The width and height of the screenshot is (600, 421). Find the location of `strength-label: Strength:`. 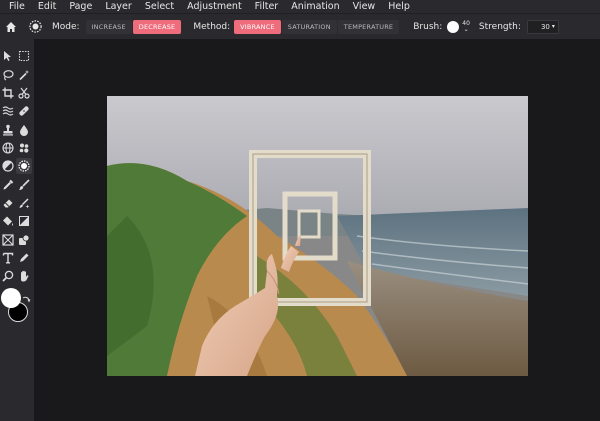

strength-label: Strength: is located at coordinates (499, 26).